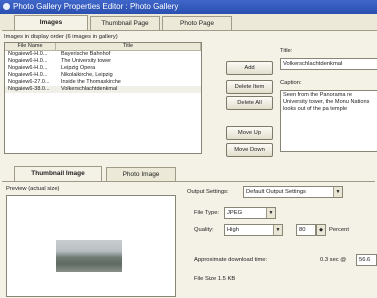  What do you see at coordinates (33, 189) in the screenshot?
I see `preview-label: Preview (actual size)` at bounding box center [33, 189].